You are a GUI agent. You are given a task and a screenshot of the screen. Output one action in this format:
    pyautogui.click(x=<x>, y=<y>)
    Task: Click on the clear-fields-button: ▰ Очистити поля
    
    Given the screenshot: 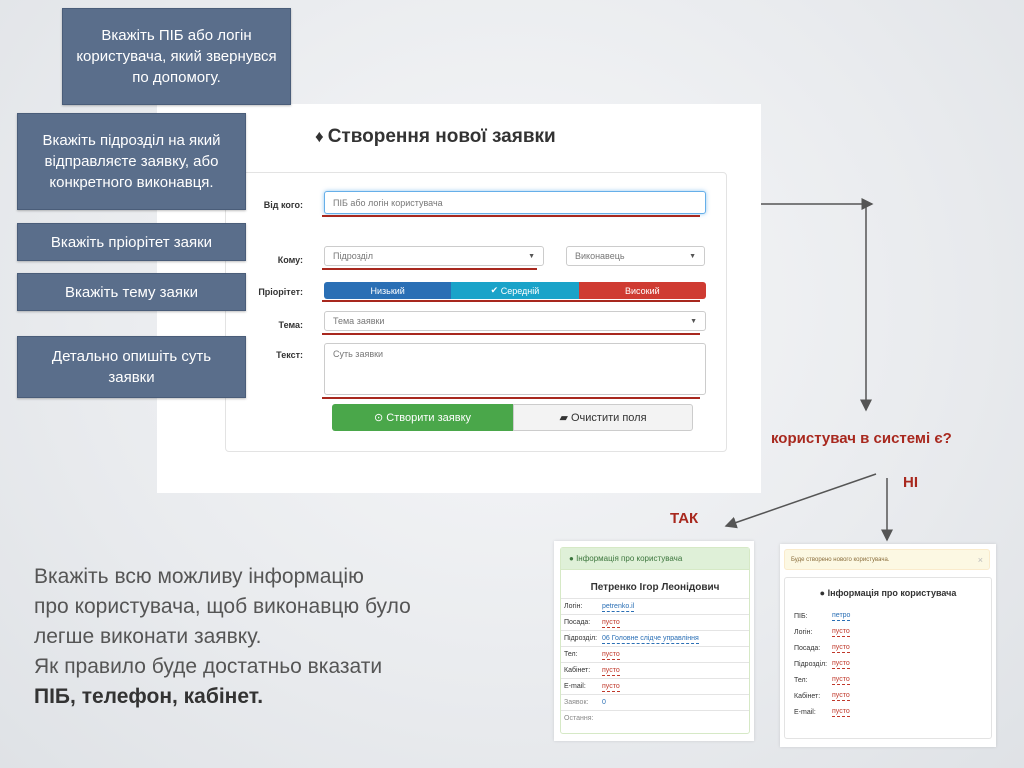 What is the action you would take?
    pyautogui.click(x=603, y=417)
    